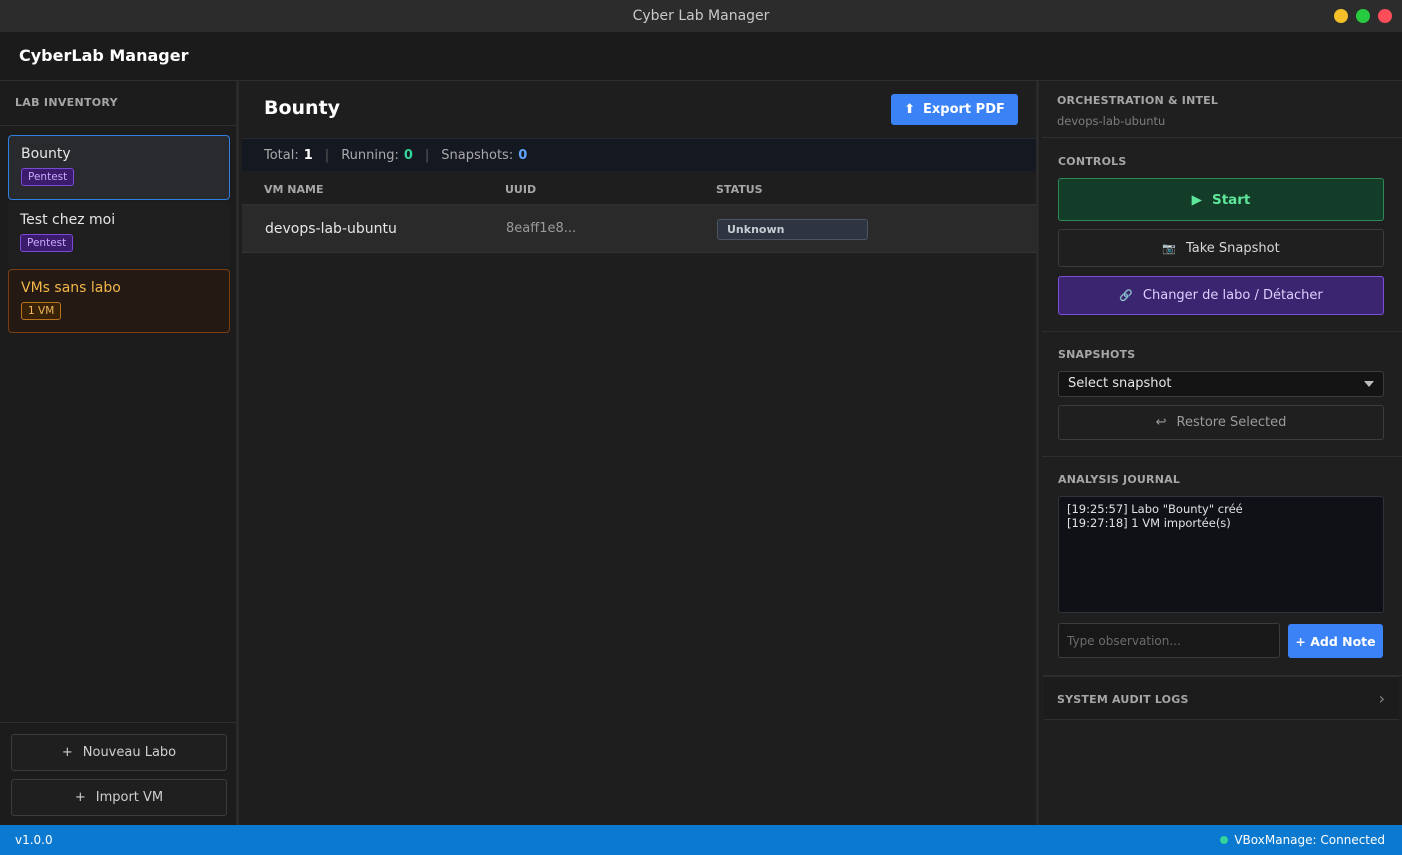  What do you see at coordinates (1120, 383) in the screenshot?
I see `snapshot-select-value: Select snapshot` at bounding box center [1120, 383].